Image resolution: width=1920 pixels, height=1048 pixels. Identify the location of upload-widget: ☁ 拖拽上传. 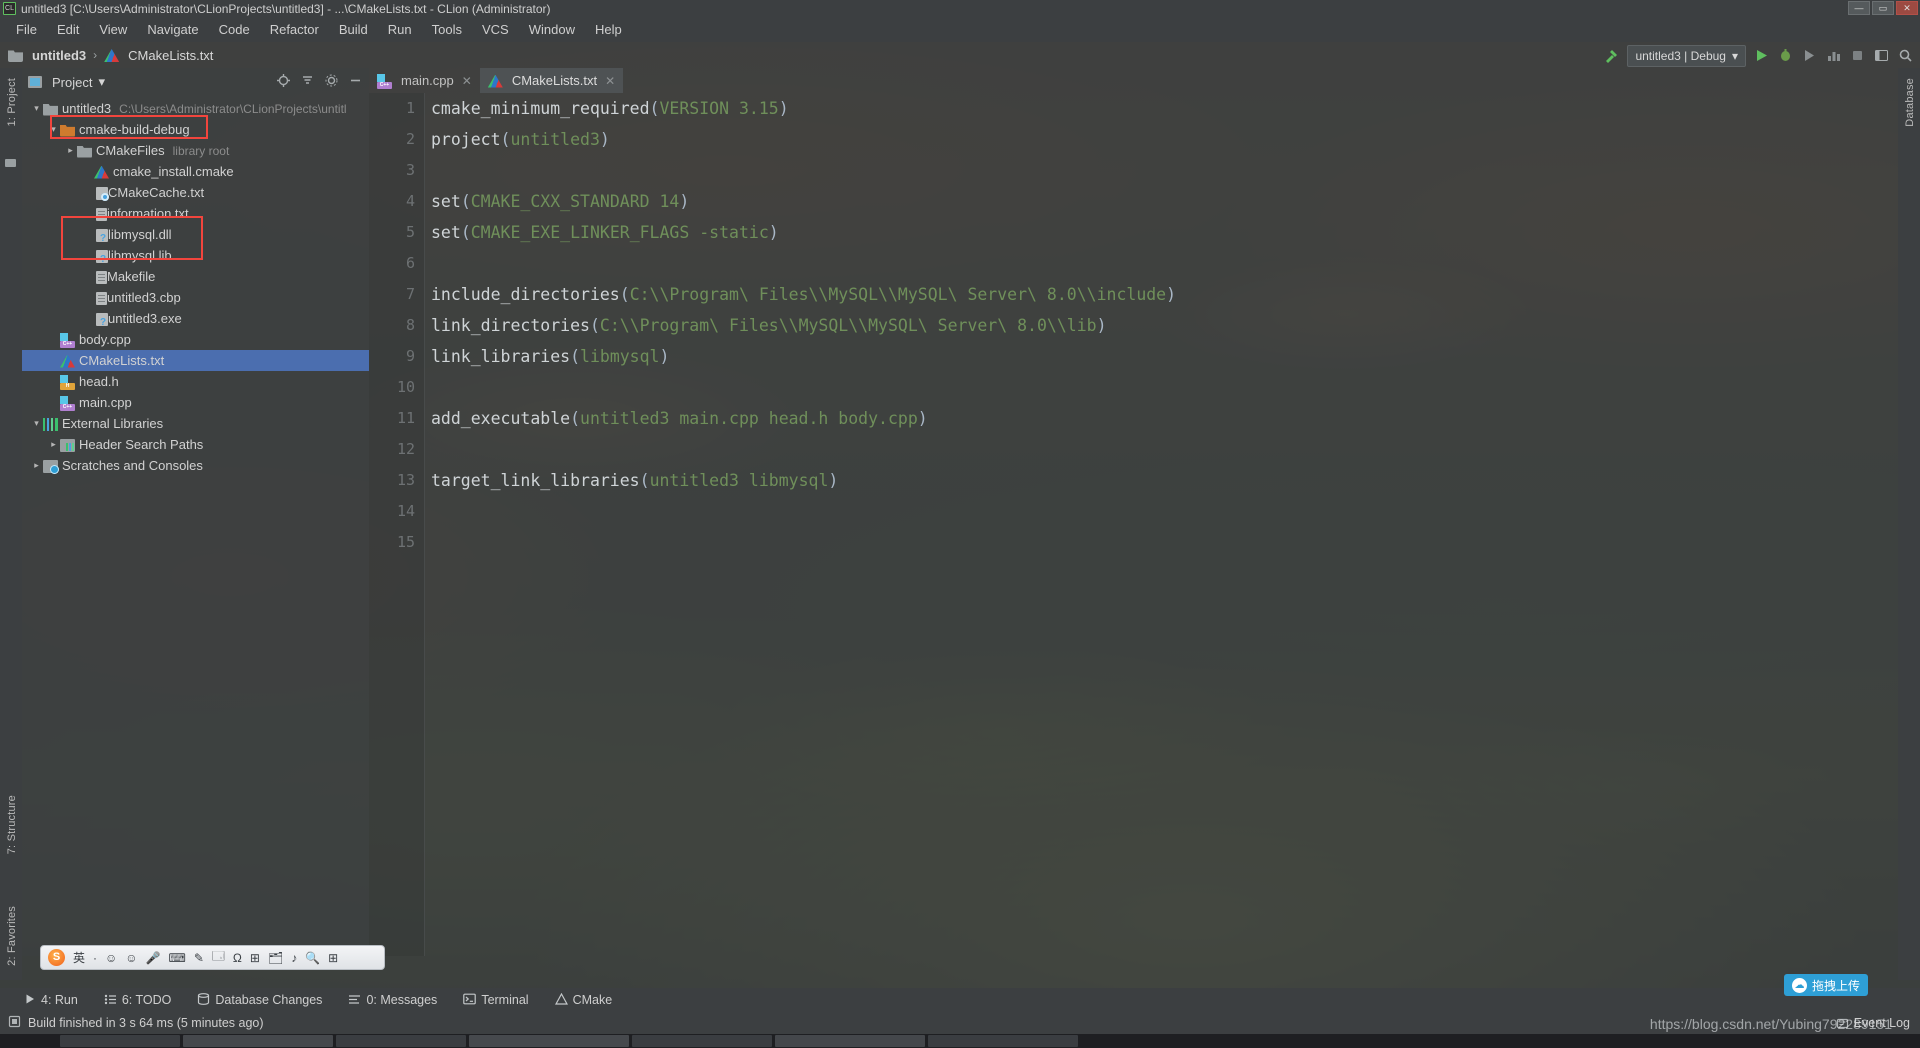
(1825, 985).